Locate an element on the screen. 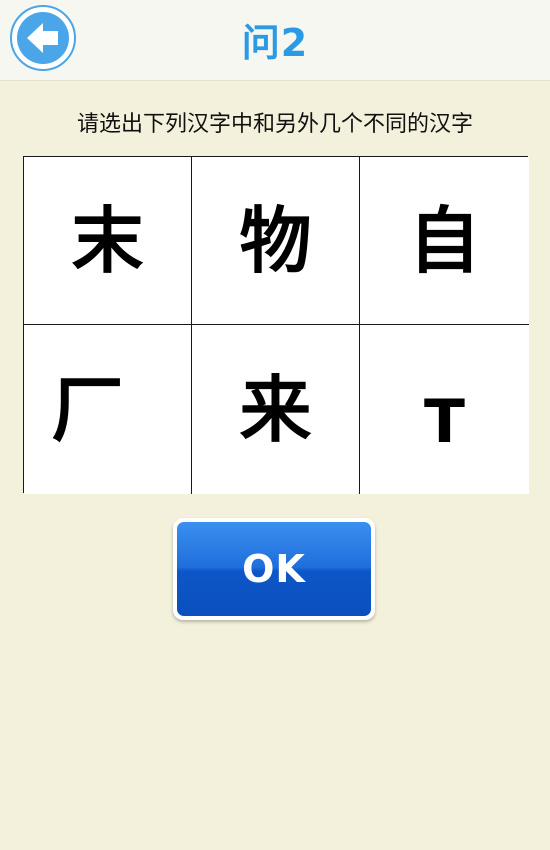  choice-glyph: 自 is located at coordinates (444, 240).